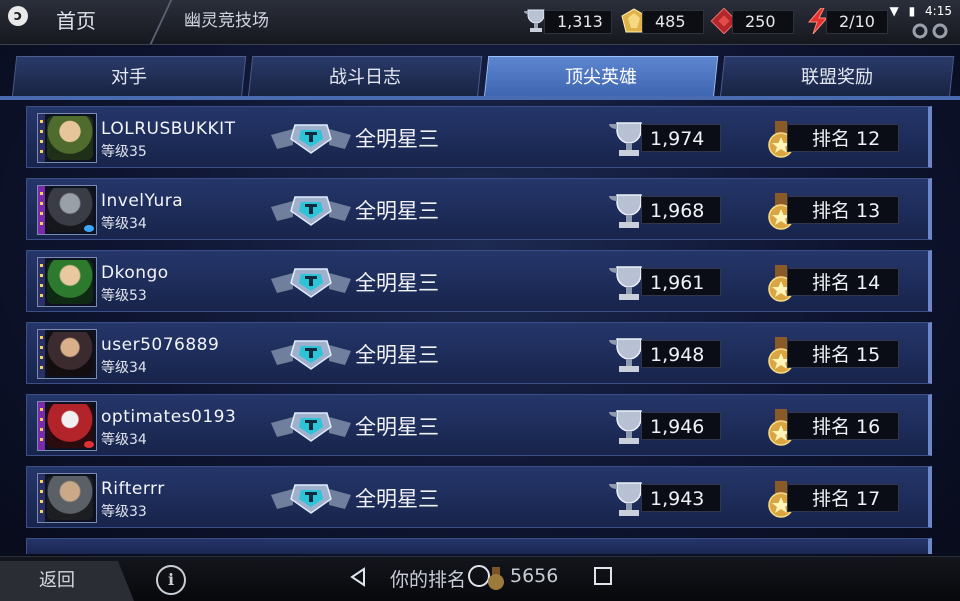 This screenshot has width=960, height=601. What do you see at coordinates (681, 210) in the screenshot?
I see `trophy-score: 1,968` at bounding box center [681, 210].